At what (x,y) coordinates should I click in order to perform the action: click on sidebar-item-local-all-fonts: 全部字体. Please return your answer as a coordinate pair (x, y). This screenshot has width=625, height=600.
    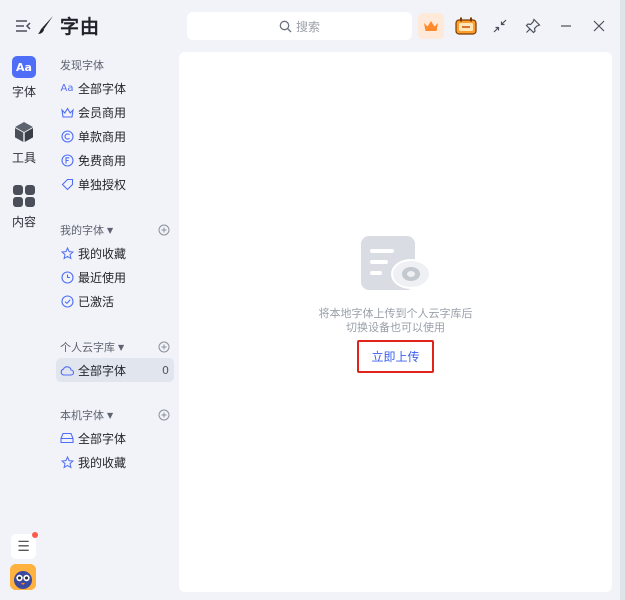
    Looking at the image, I should click on (115, 438).